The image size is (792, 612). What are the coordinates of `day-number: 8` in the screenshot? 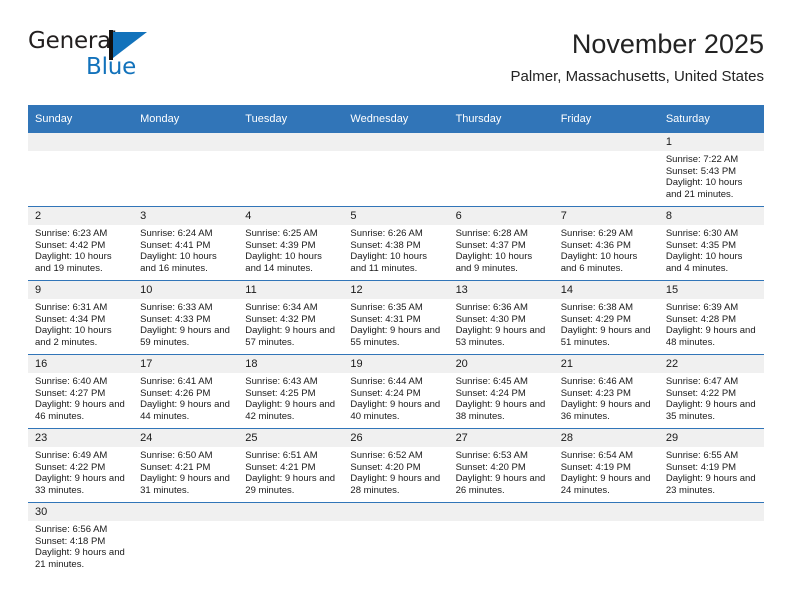 It's located at (711, 216).